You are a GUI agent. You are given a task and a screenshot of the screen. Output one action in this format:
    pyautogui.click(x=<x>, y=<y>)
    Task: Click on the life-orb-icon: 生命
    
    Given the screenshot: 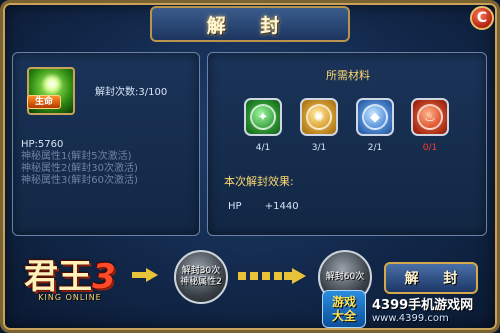 What is the action you would take?
    pyautogui.click(x=51, y=91)
    